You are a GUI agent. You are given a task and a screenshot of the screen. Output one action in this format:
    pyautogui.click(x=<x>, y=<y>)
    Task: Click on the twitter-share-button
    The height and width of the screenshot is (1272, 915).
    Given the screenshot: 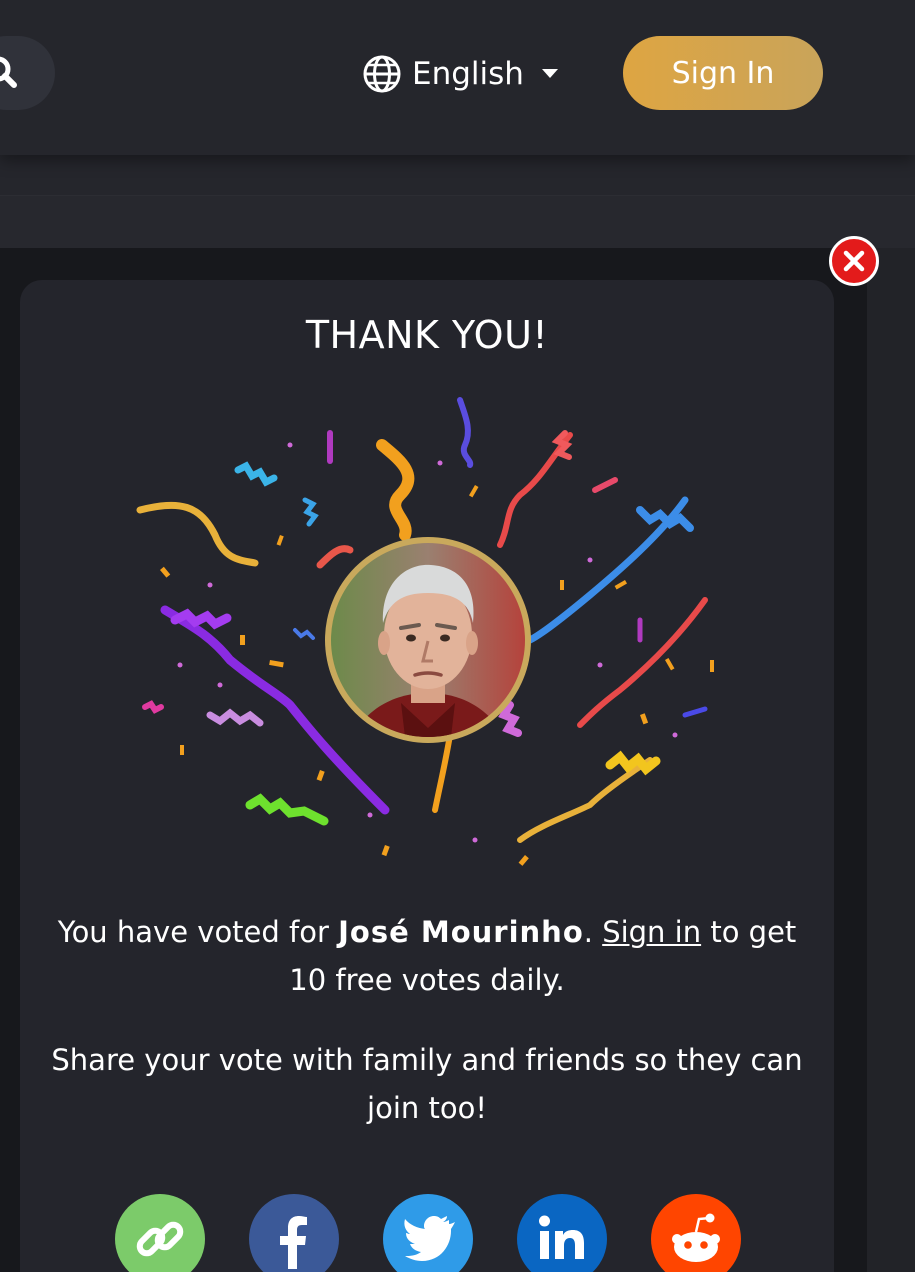 What is the action you would take?
    pyautogui.click(x=428, y=1233)
    